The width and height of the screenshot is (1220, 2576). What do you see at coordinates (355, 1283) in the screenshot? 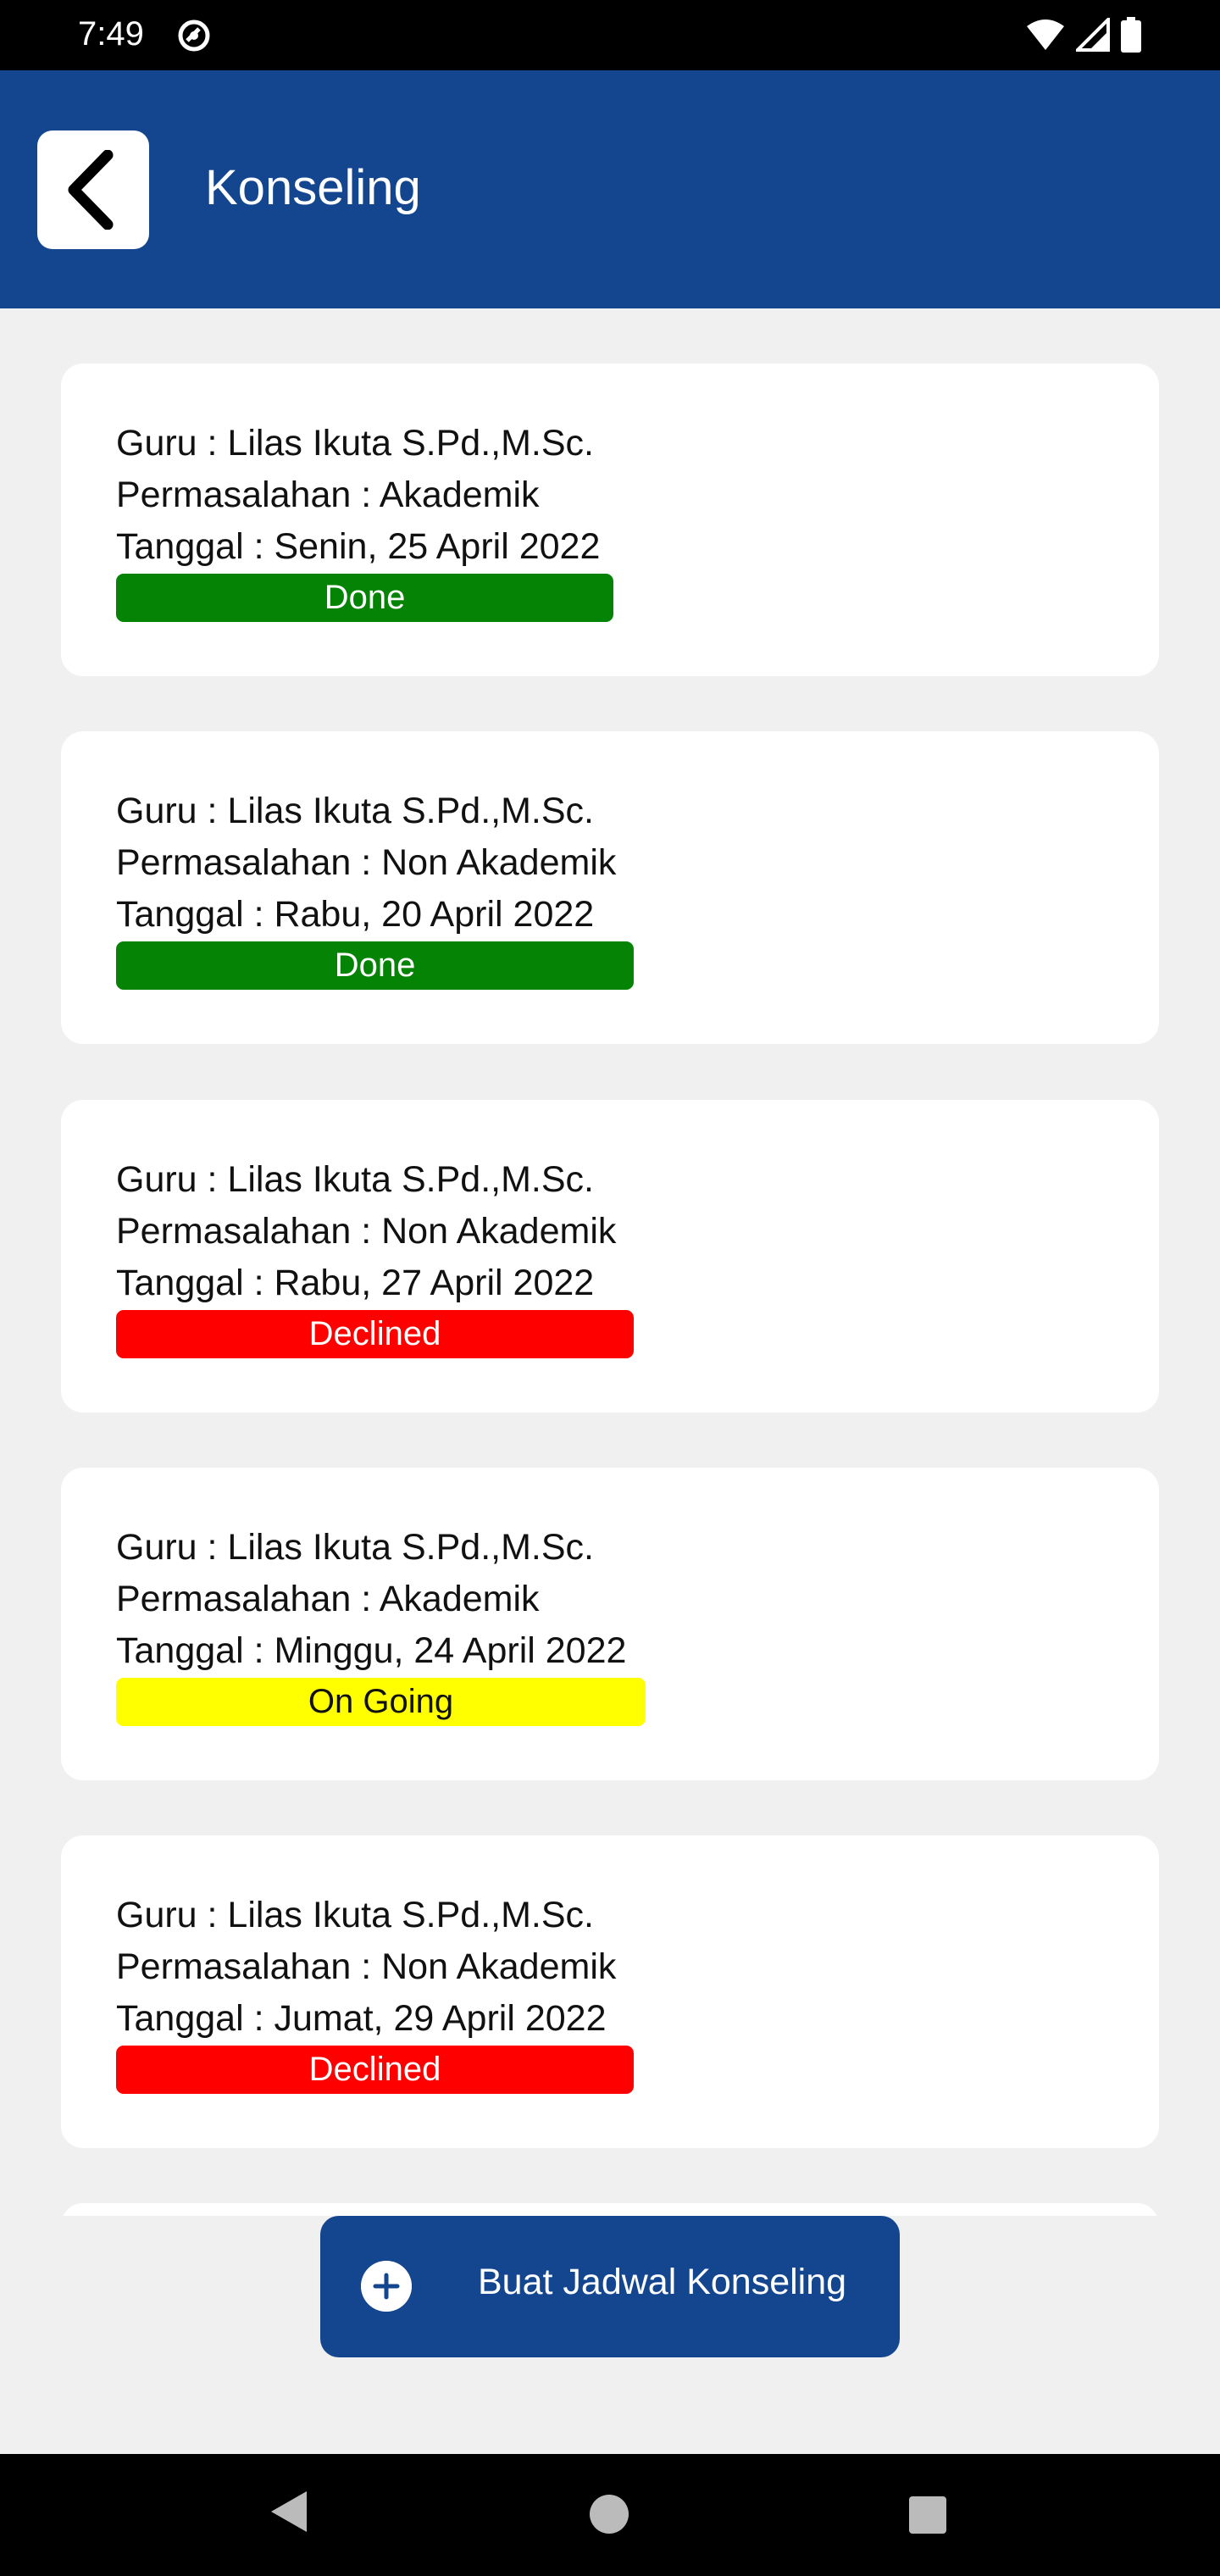
I see `date-text: Tanggal : Rabu, 27 April 2022` at bounding box center [355, 1283].